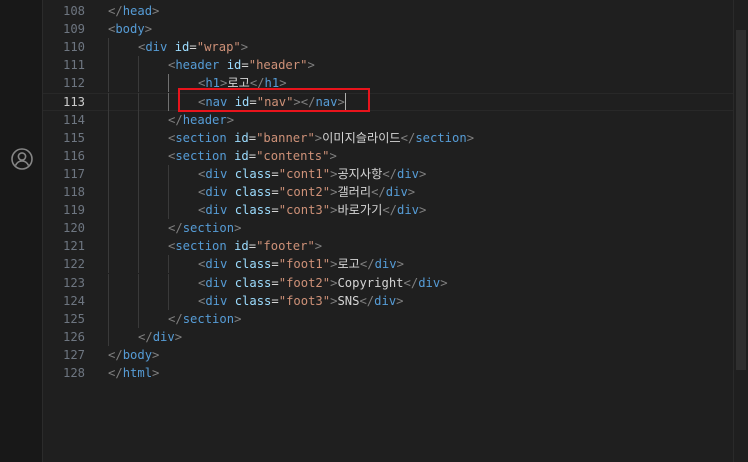 This screenshot has height=462, width=748. Describe the element at coordinates (73, 373) in the screenshot. I see `line-number: 128` at that location.